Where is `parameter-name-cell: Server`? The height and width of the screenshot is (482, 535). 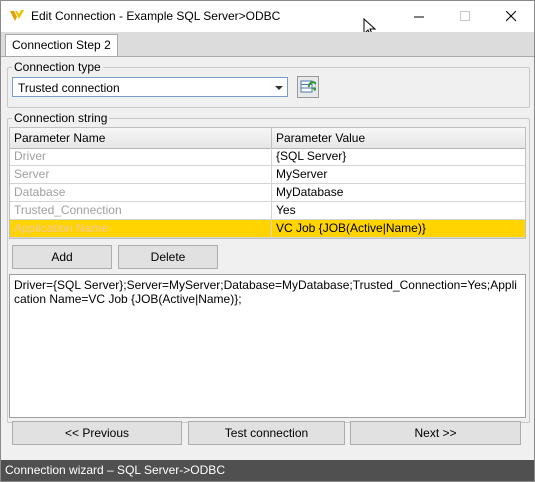
parameter-name-cell: Server is located at coordinates (141, 174).